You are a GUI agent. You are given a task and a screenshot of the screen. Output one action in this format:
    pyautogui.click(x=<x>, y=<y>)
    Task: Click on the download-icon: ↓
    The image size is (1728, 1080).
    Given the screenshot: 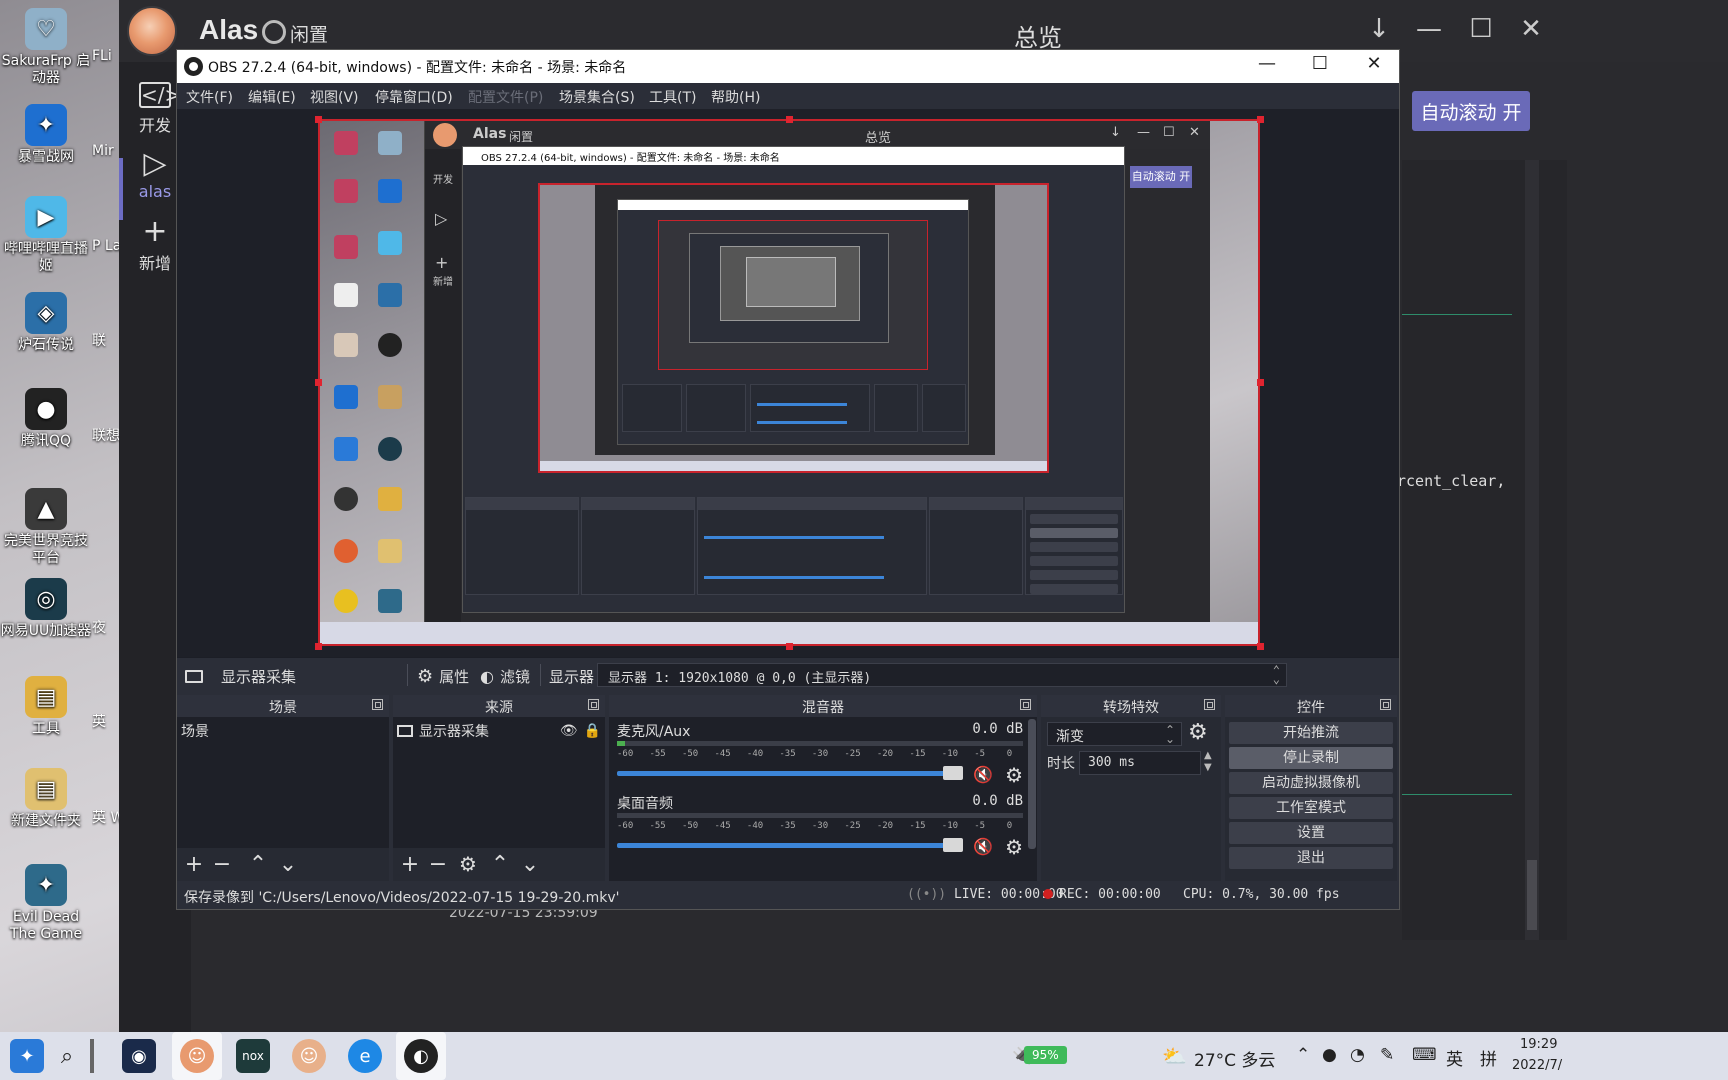 What is the action you would take?
    pyautogui.click(x=1379, y=29)
    